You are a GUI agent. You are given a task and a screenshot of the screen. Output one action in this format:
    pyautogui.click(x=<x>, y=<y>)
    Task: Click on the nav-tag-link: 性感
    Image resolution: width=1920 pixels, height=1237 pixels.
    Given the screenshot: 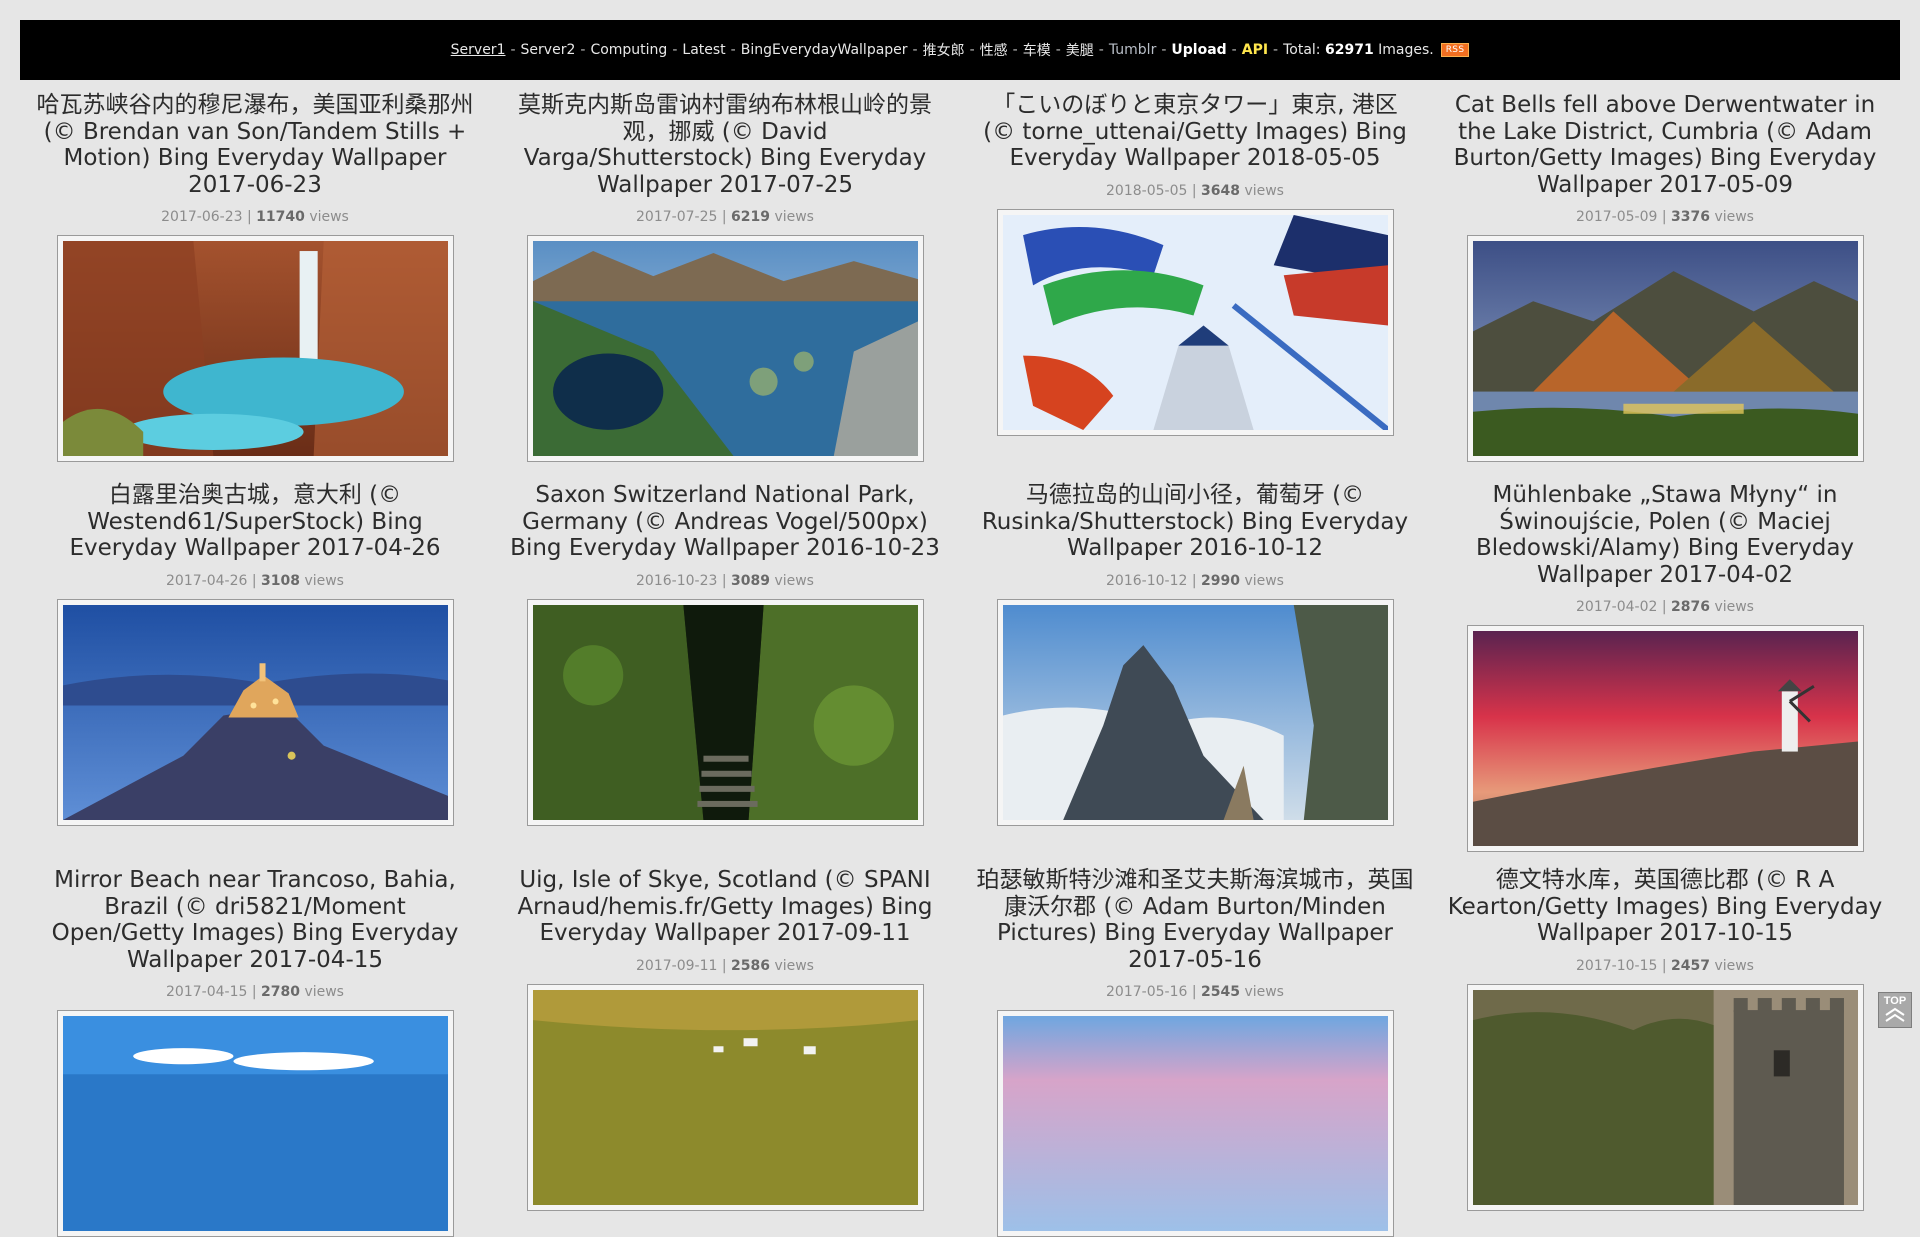 What is the action you would take?
    pyautogui.click(x=994, y=50)
    